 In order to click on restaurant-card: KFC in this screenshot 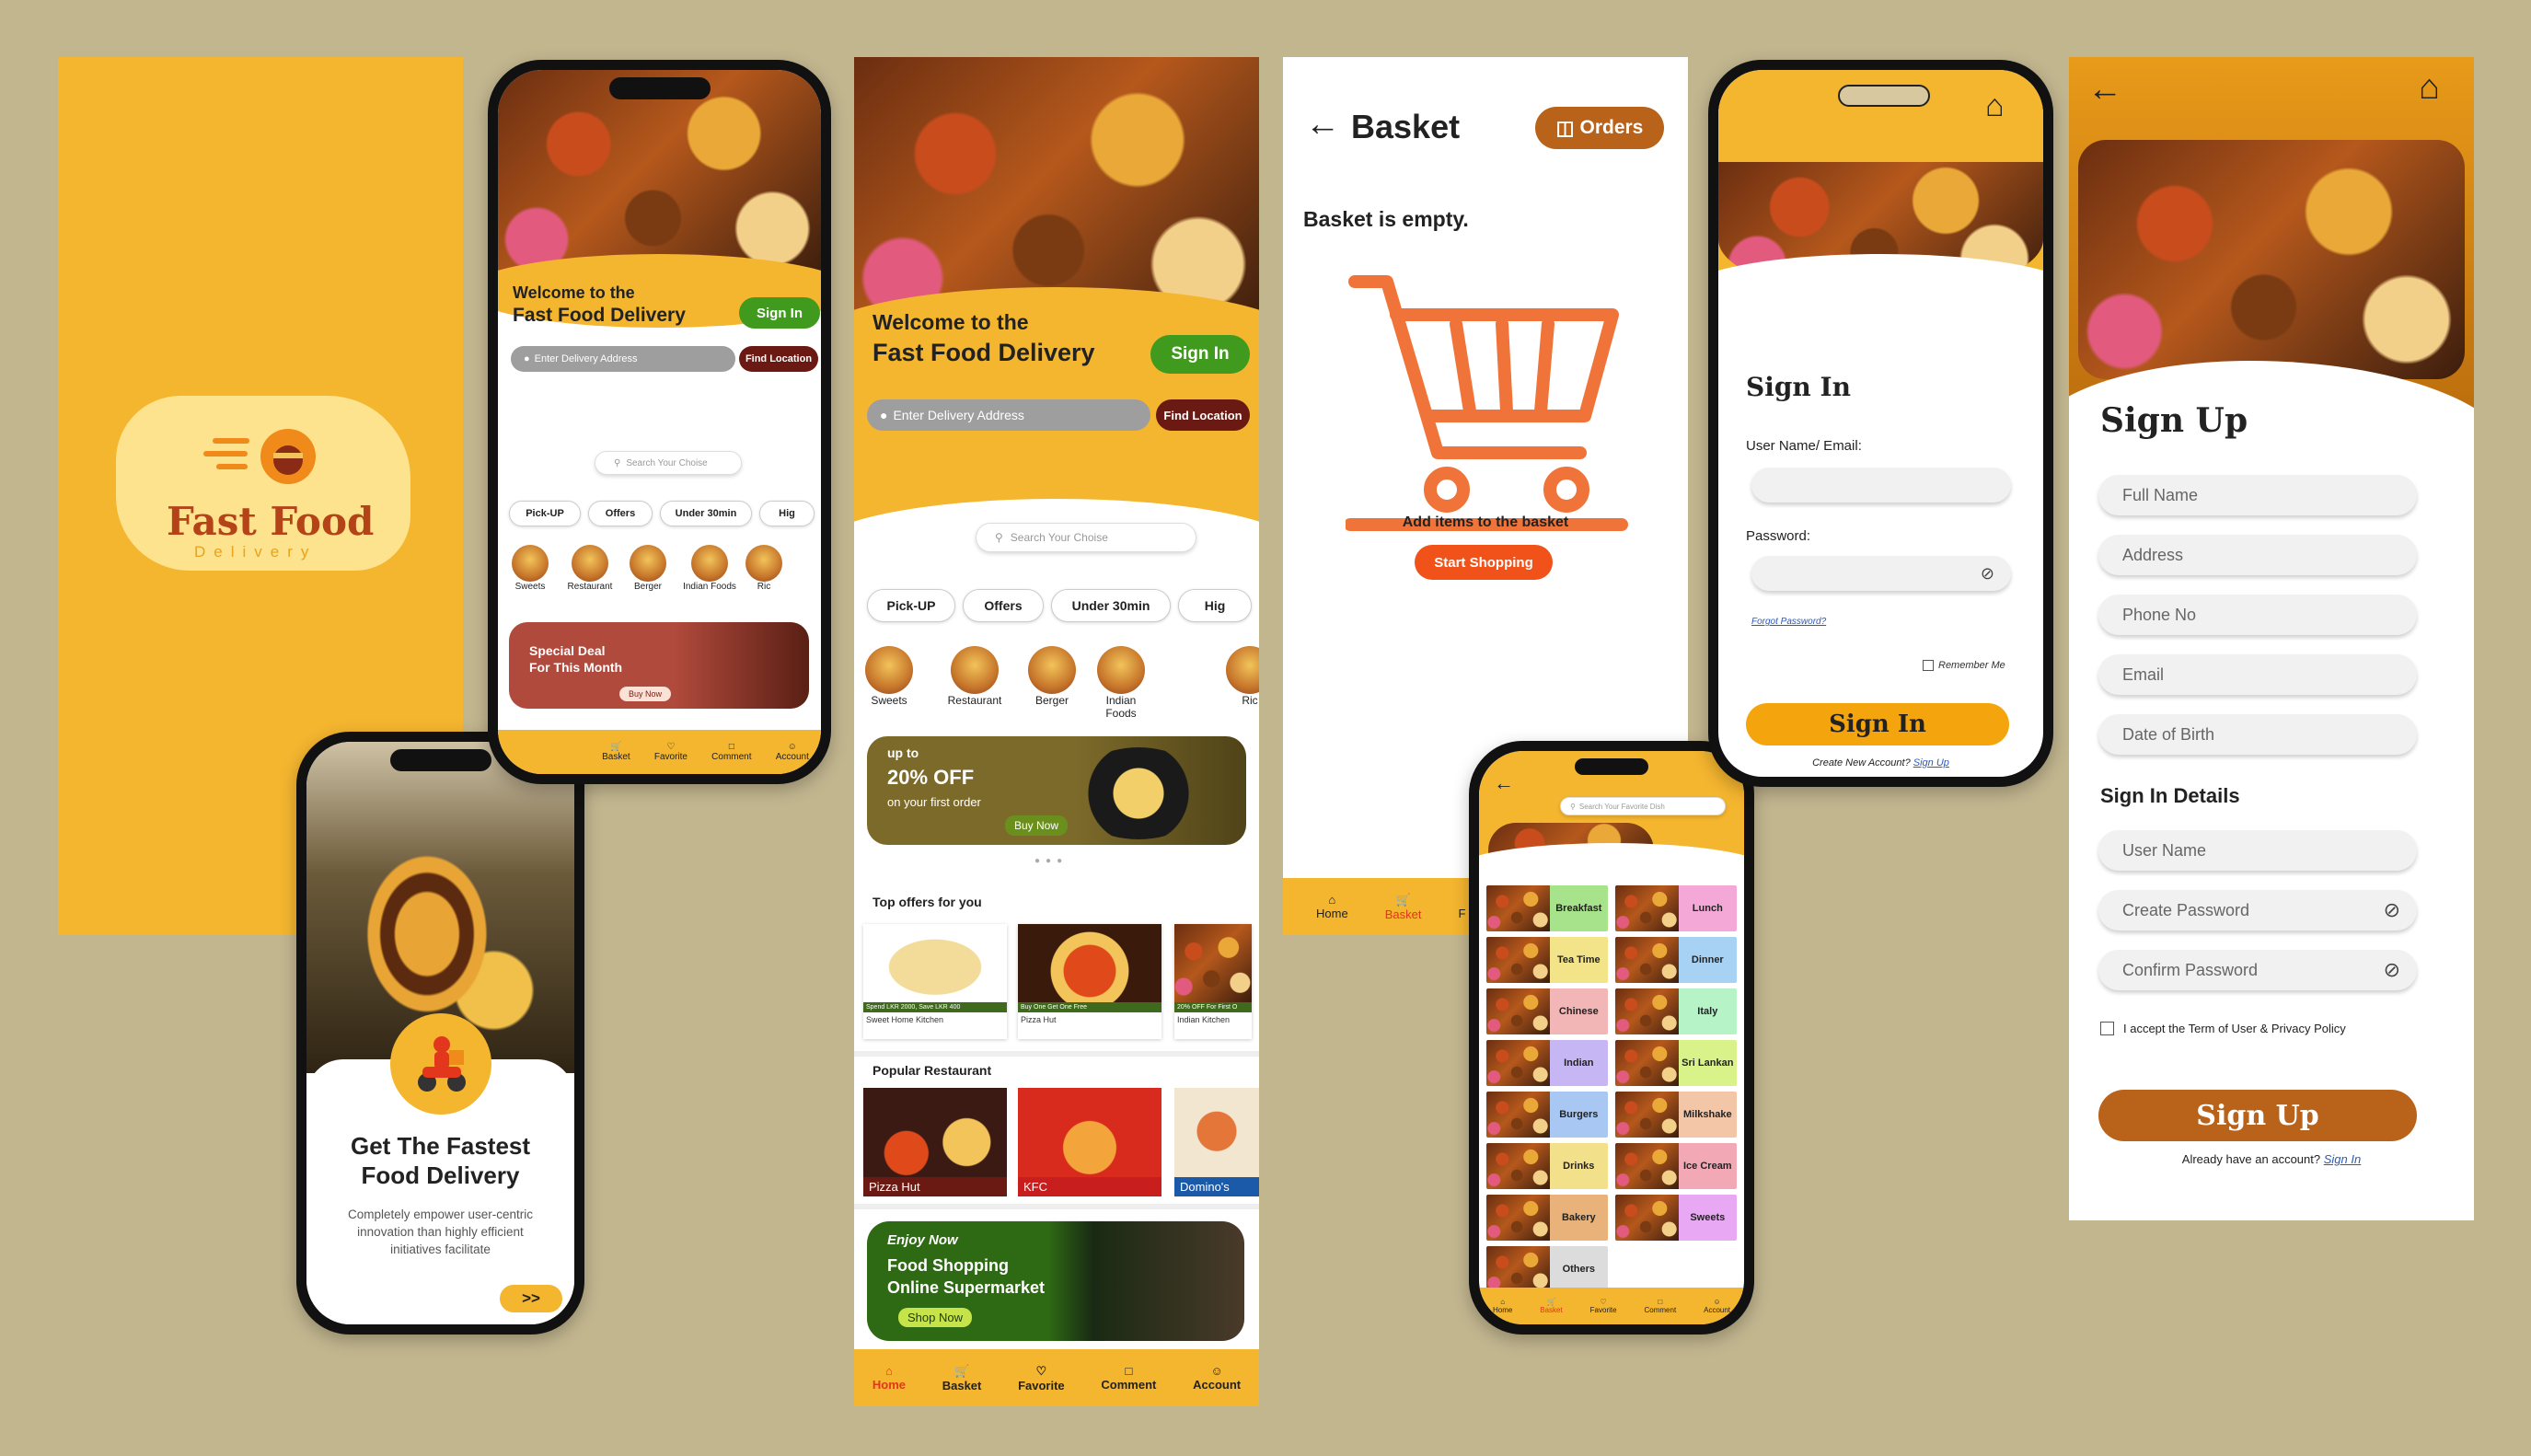, I will do `click(1089, 1142)`.